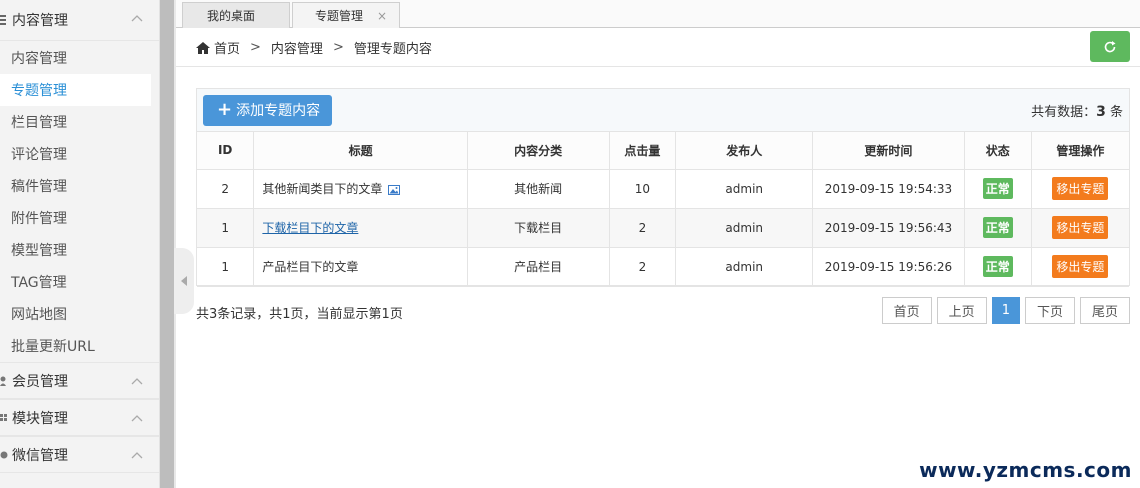 This screenshot has height=488, width=1140. I want to click on row-title: 产品栏目下的文章, so click(310, 267).